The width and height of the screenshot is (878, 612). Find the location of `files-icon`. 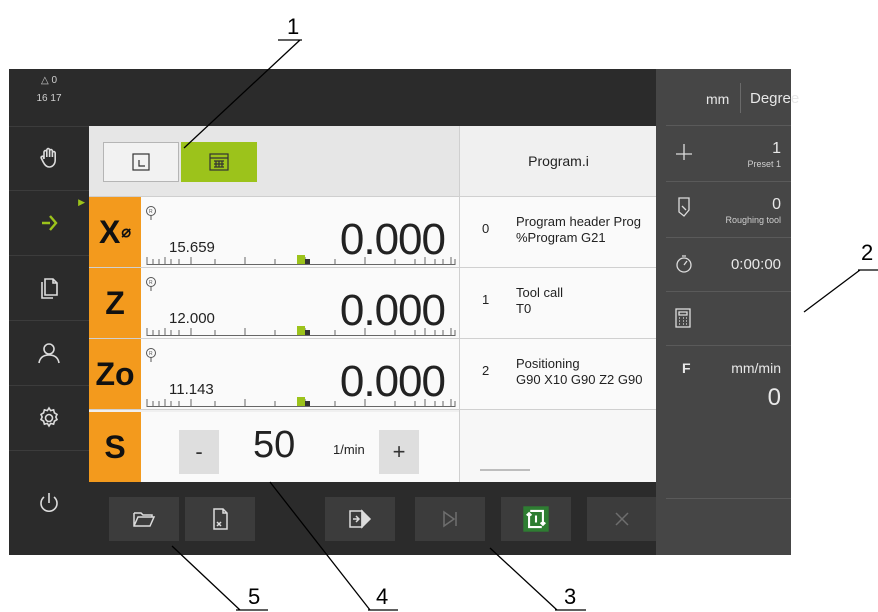

files-icon is located at coordinates (49, 288).